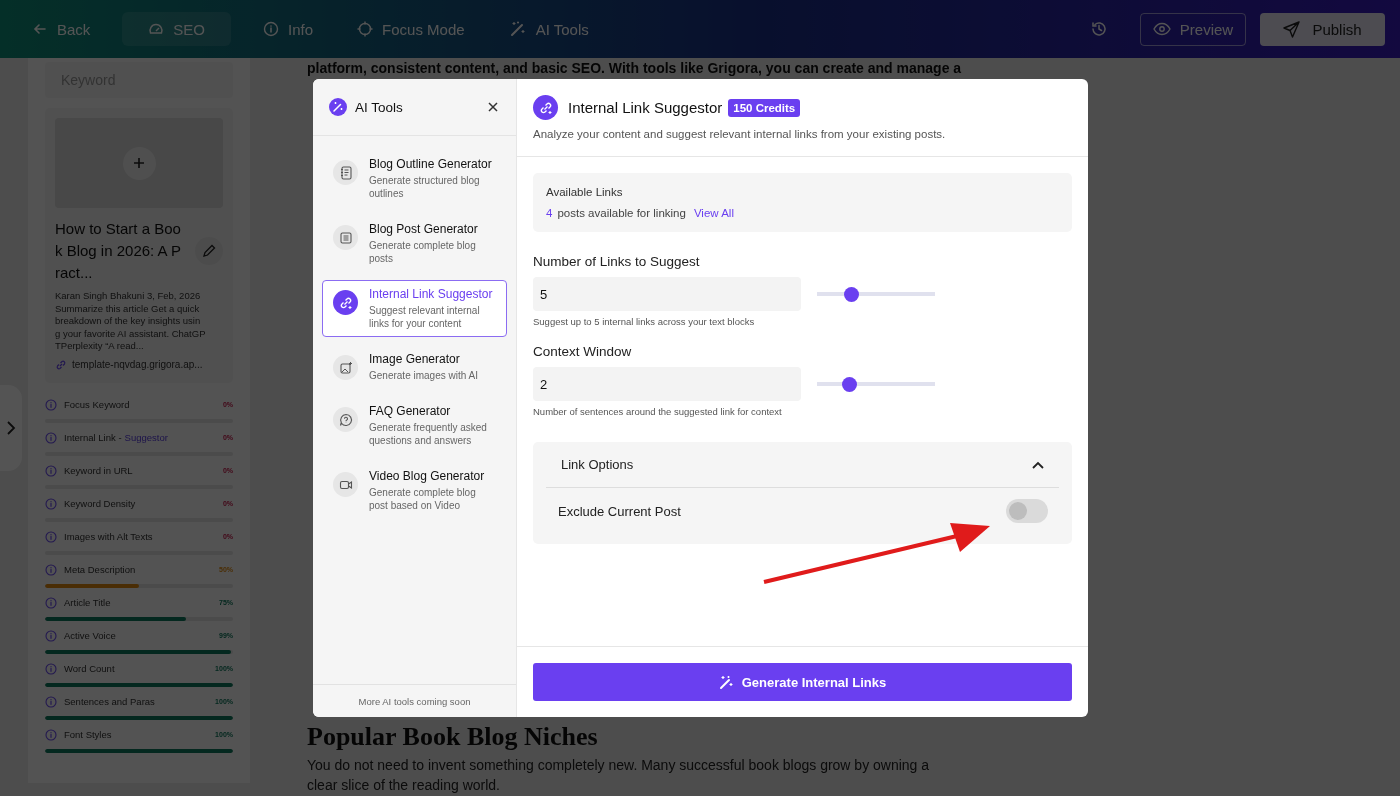 The width and height of the screenshot is (1400, 796). What do you see at coordinates (424, 229) in the screenshot?
I see `tool-name: Blog Post Generator` at bounding box center [424, 229].